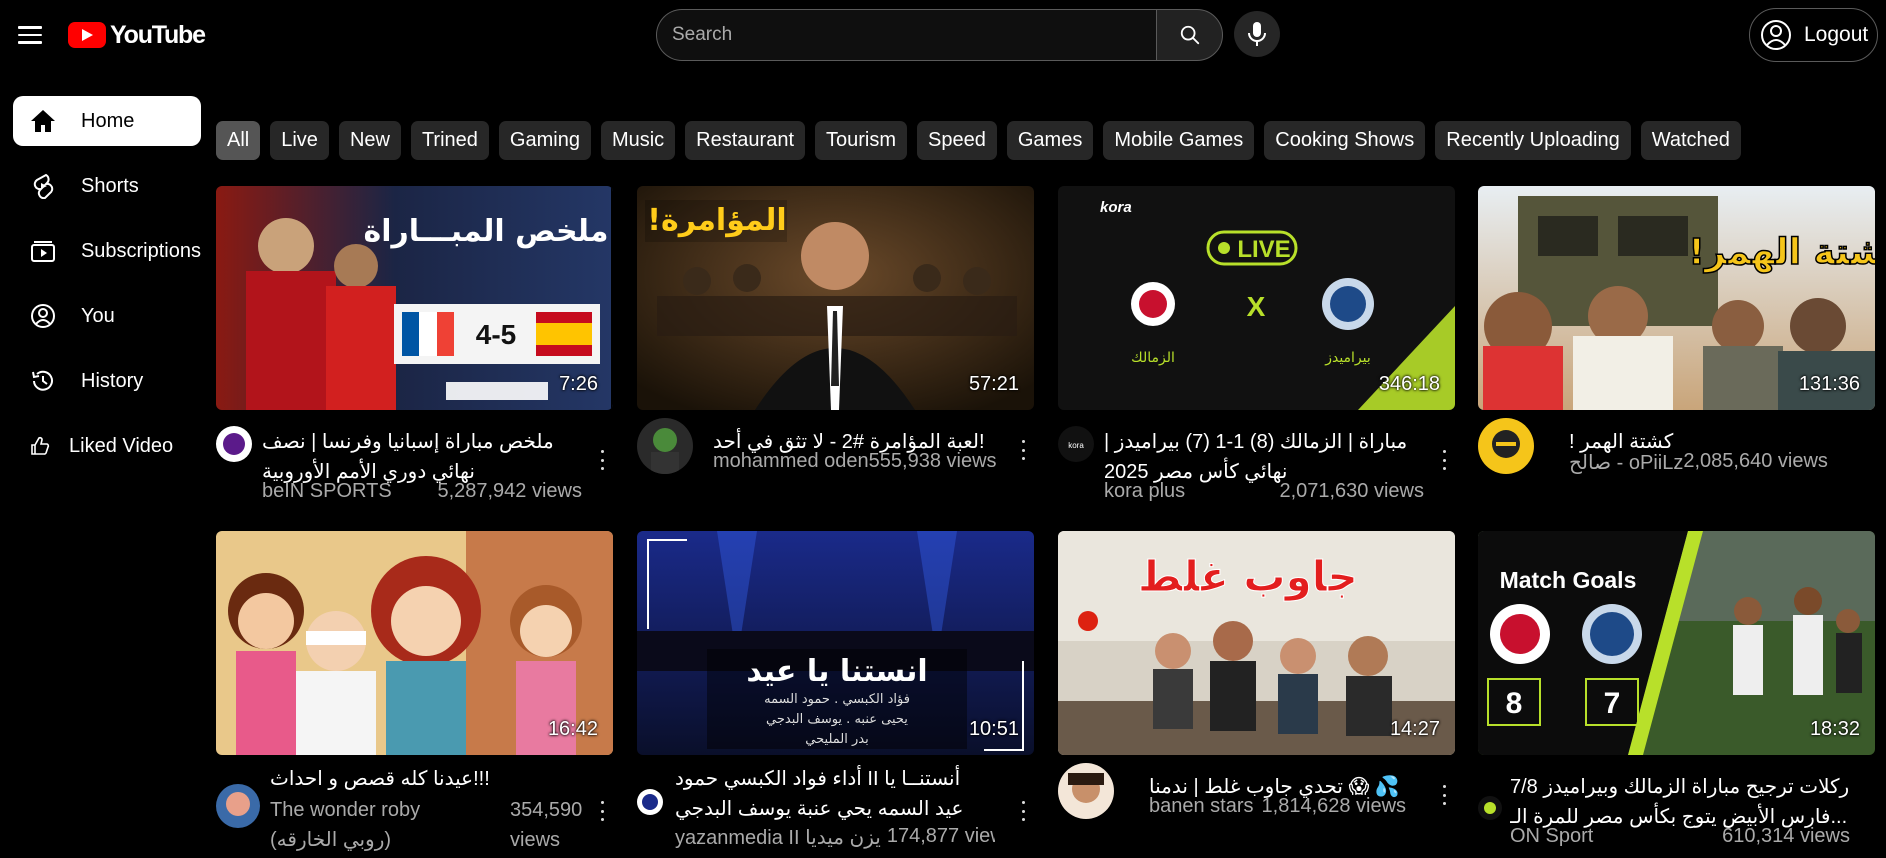 The width and height of the screenshot is (1886, 858). Describe the element at coordinates (370, 825) in the screenshot. I see `channel-name: The wonder roby (روبي الخارقه)` at that location.